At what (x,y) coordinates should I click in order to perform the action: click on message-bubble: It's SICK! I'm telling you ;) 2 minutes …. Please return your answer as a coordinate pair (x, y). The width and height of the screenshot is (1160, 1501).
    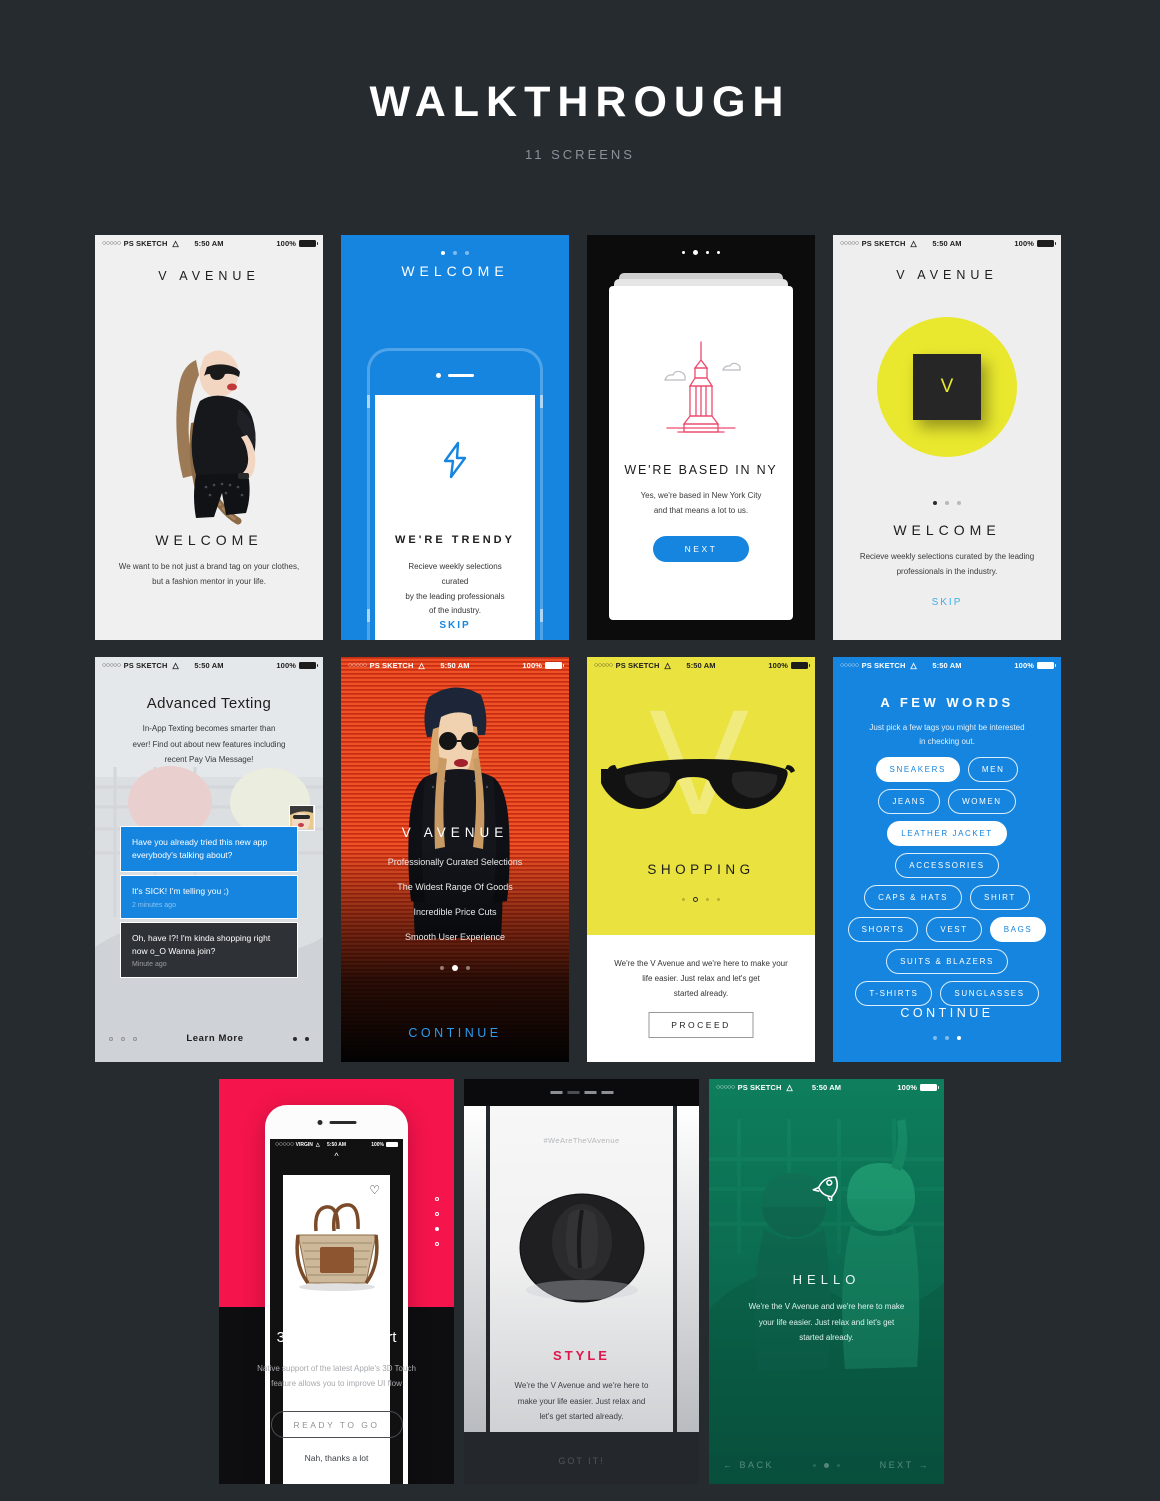
    Looking at the image, I should click on (209, 897).